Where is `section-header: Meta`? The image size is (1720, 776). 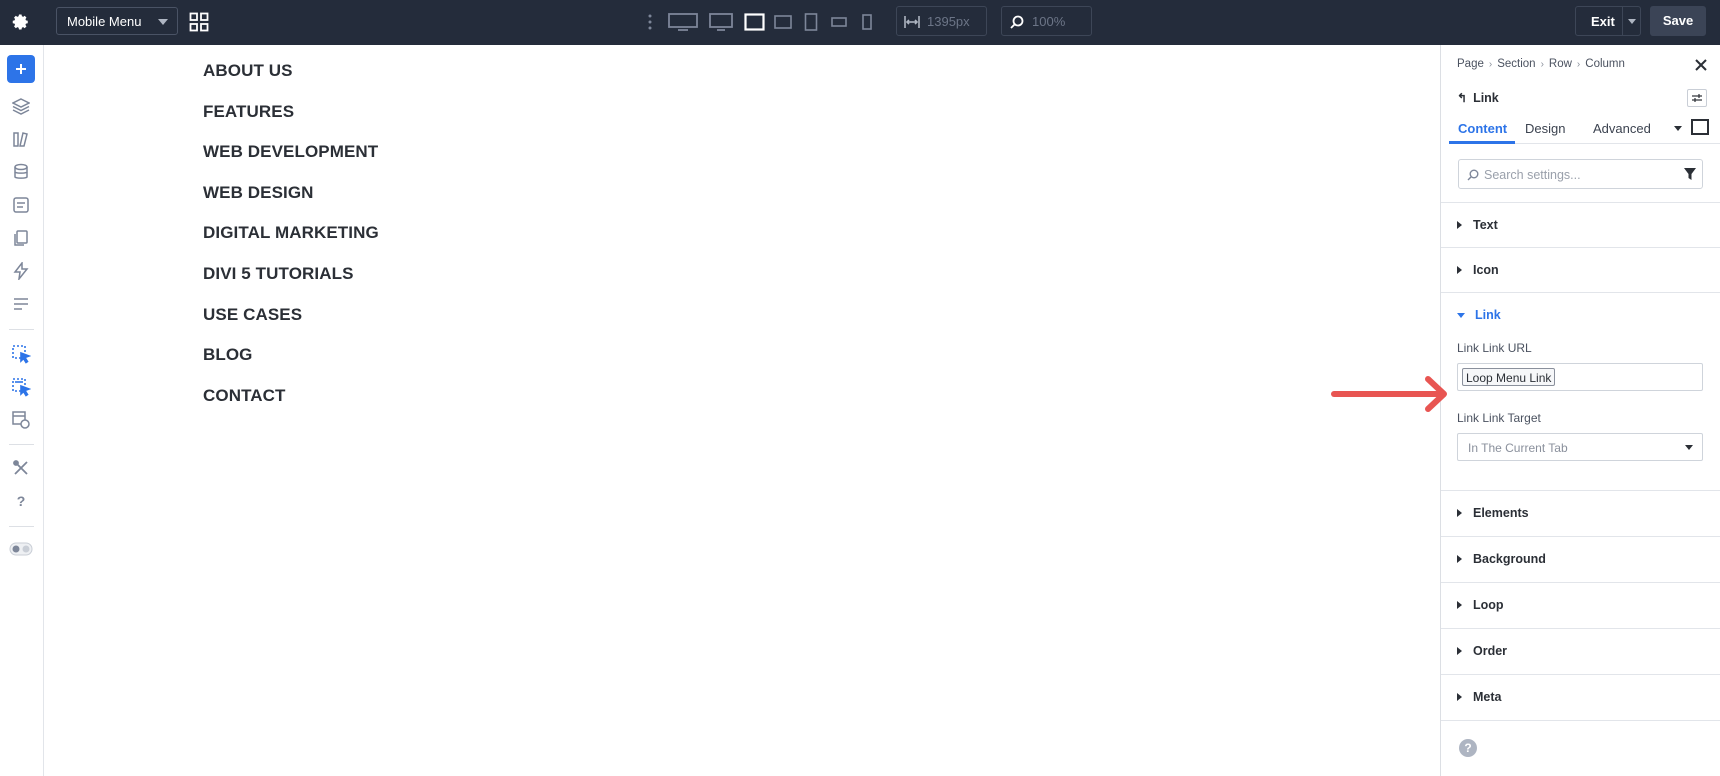
section-header: Meta is located at coordinates (1479, 697).